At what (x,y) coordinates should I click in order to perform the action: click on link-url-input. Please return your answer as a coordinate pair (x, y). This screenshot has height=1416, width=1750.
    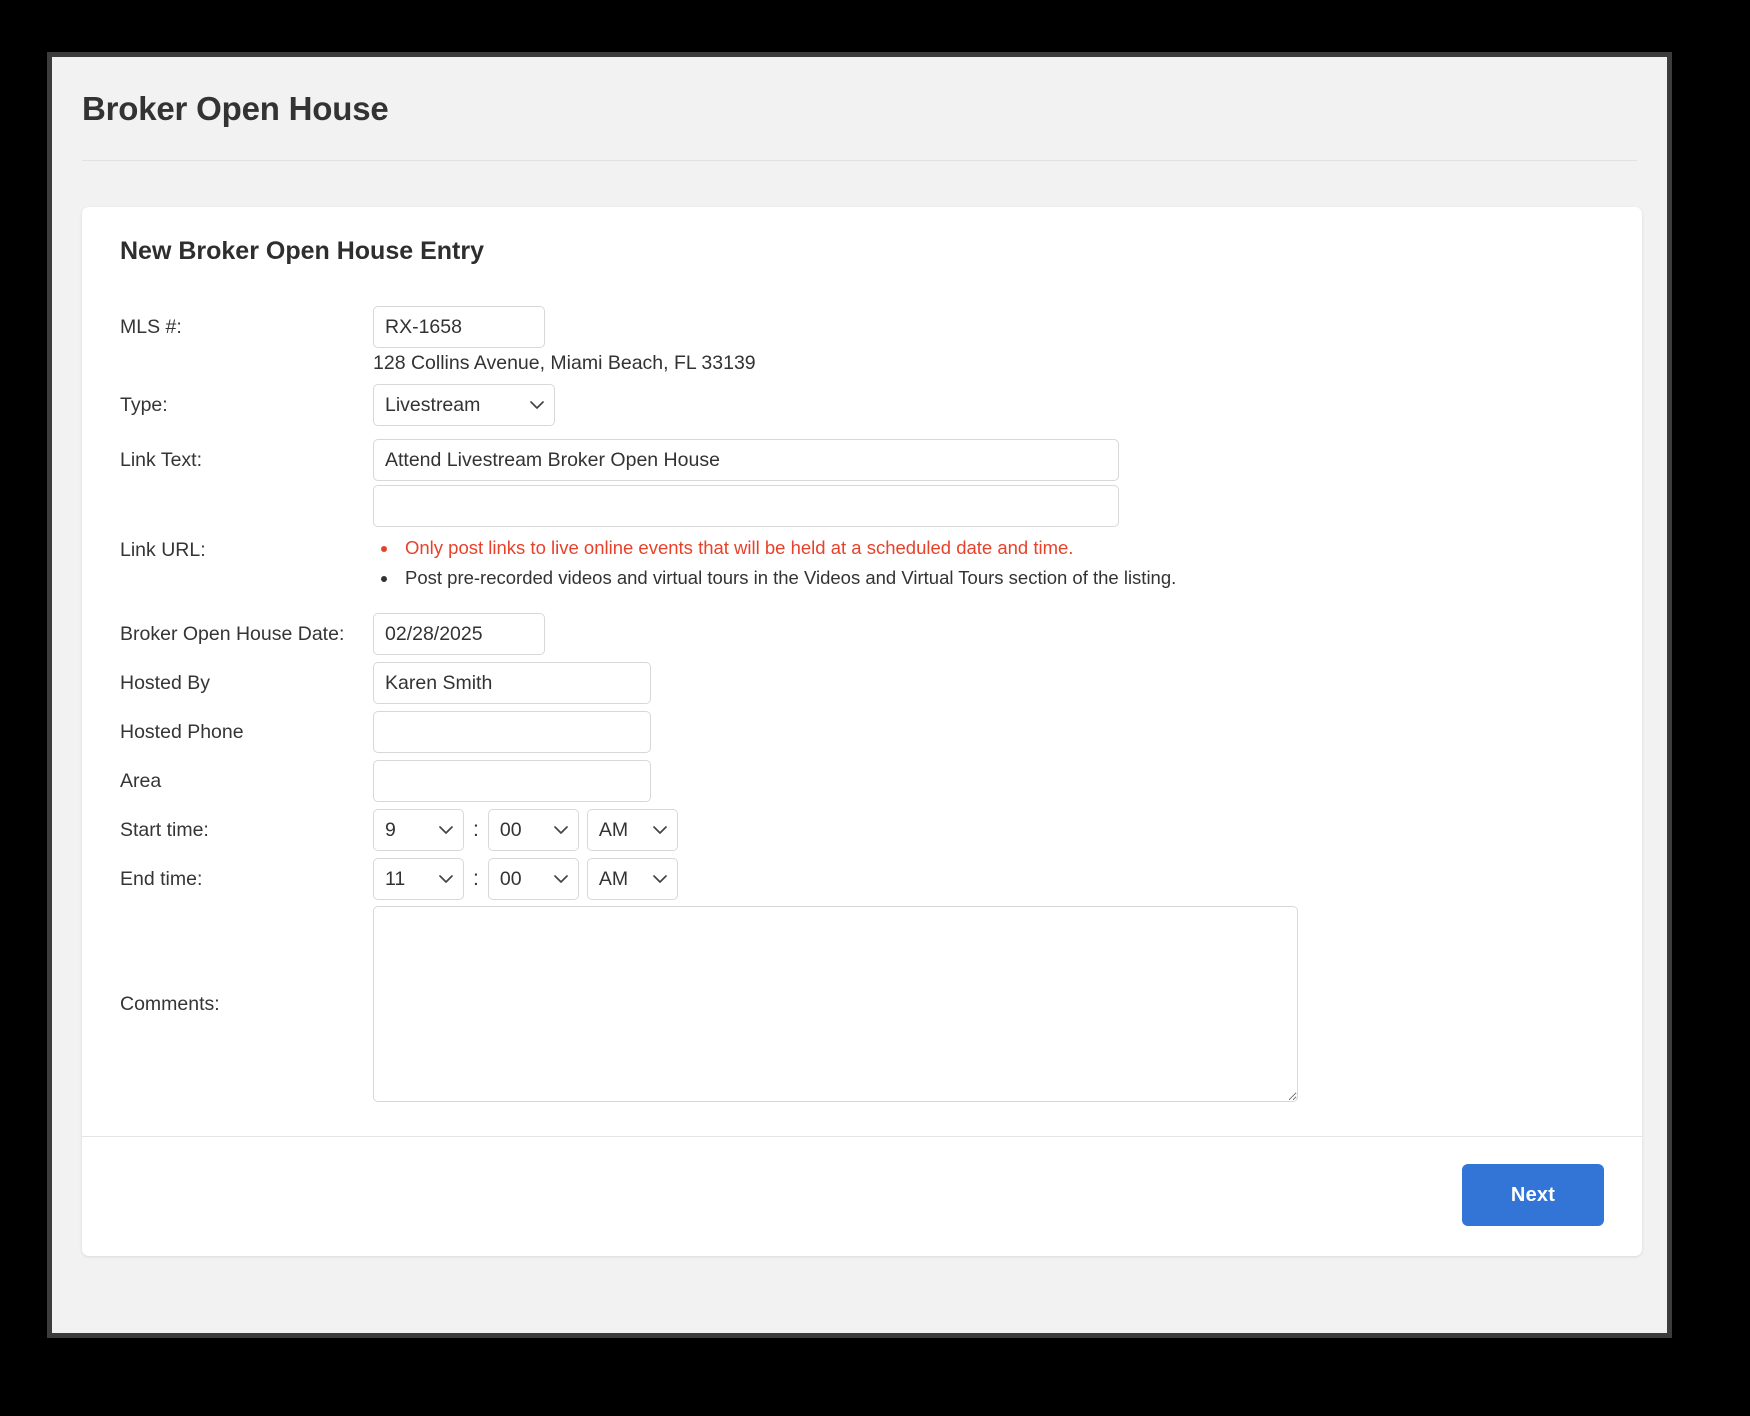
    Looking at the image, I should click on (746, 506).